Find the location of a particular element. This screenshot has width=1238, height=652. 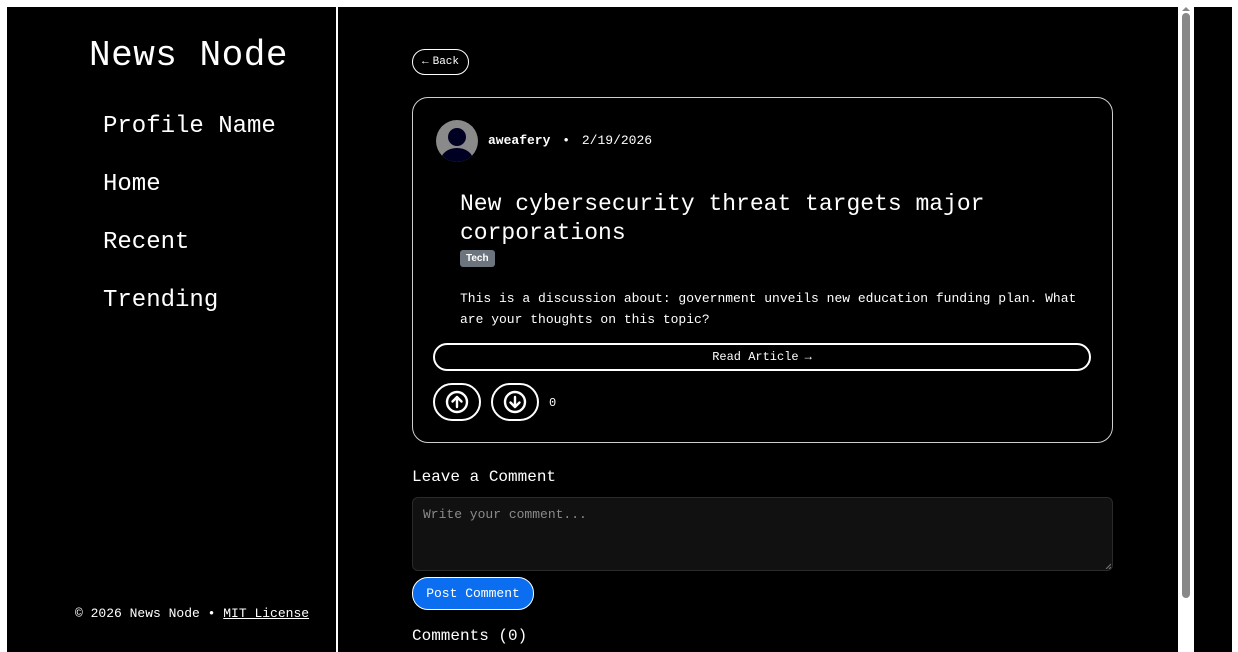

sidebar-footer: © 2026 News Node • MIT License is located at coordinates (192, 613).